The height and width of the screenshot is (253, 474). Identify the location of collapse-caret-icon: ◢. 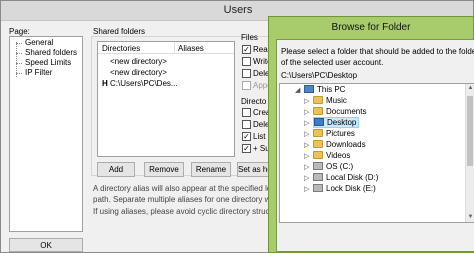
(297, 90).